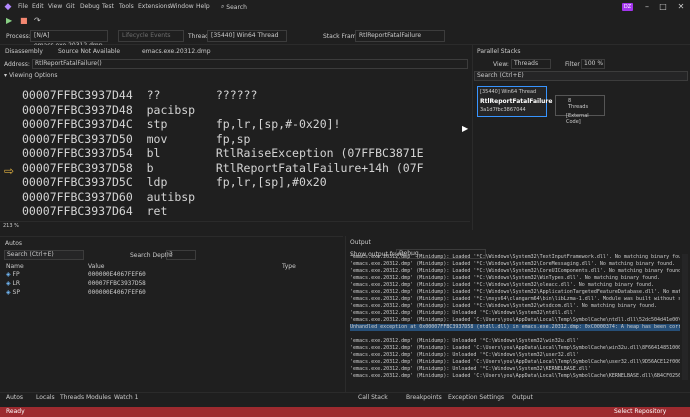 The image size is (690, 417). Describe the element at coordinates (69, 39) in the screenshot. I see `process-combo: [N/A] emacs.exe.20312.dmp` at that location.